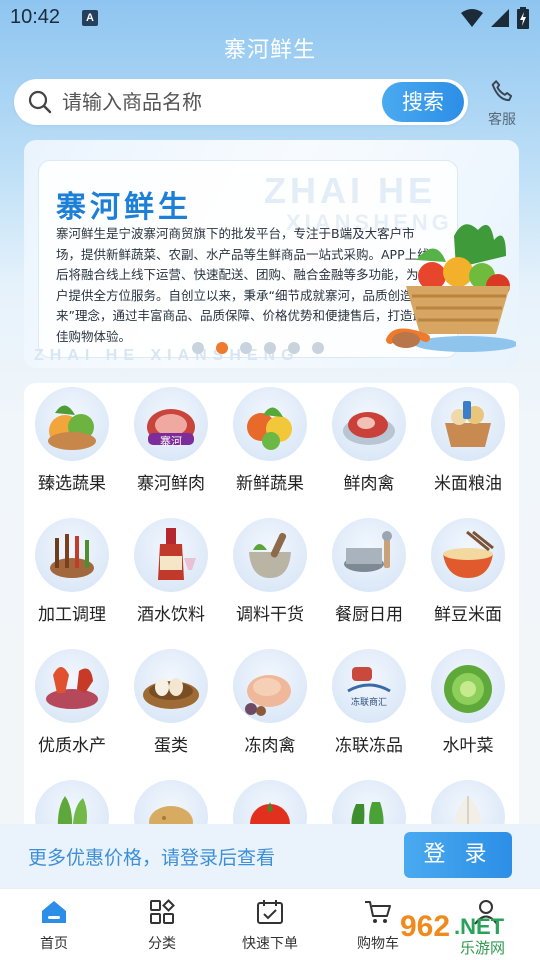 The width and height of the screenshot is (540, 960). I want to click on site-watermark-sub: 乐游网, so click(482, 947).